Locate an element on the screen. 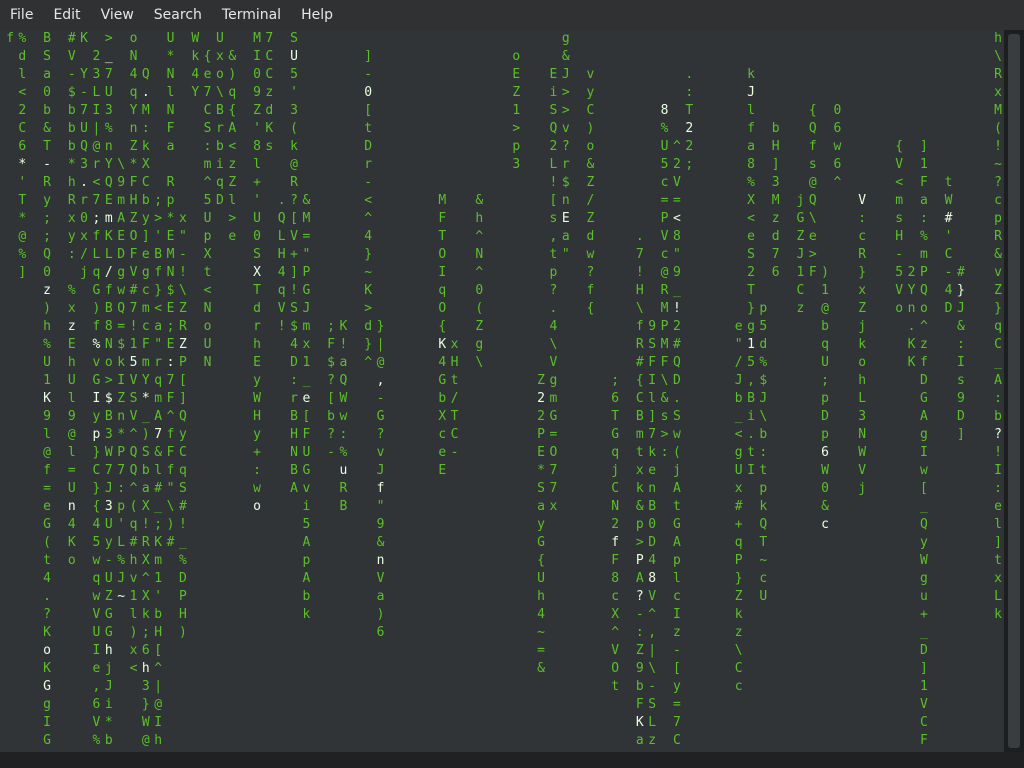 This screenshot has width=1024, height=768. matrix-char: I is located at coordinates (257, 56).